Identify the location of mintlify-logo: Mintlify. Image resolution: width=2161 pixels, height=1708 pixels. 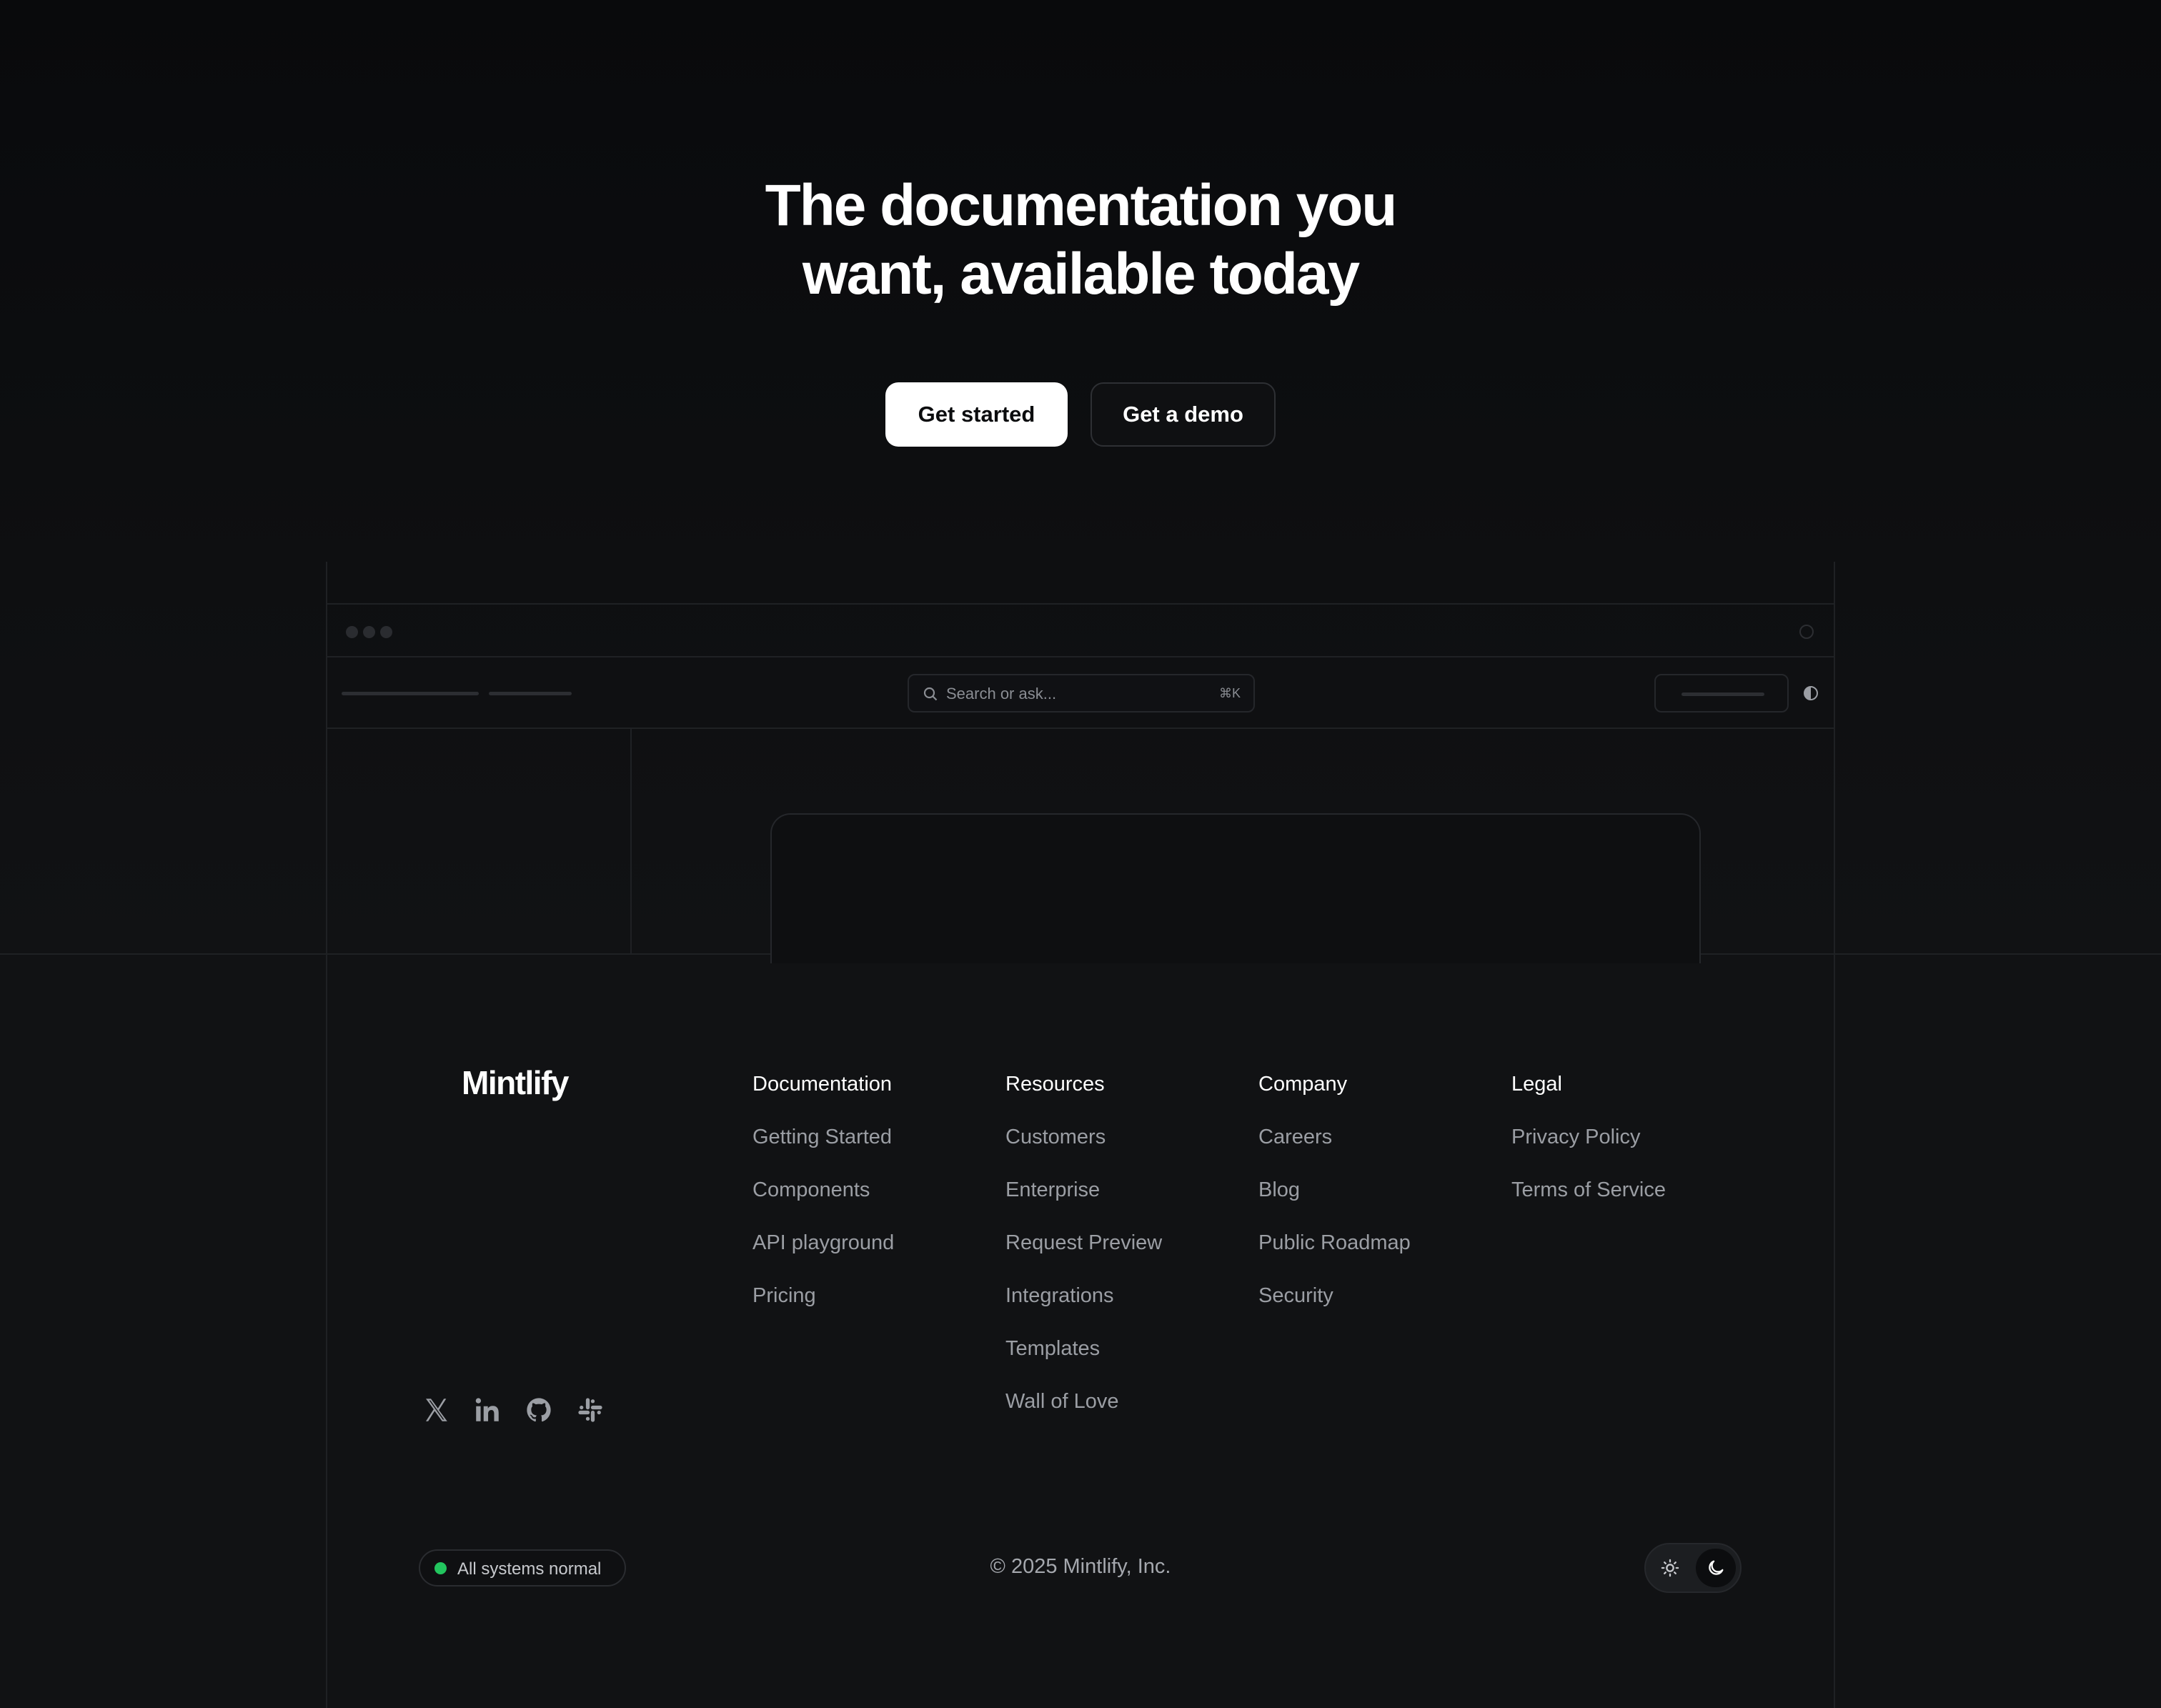
(515, 1083).